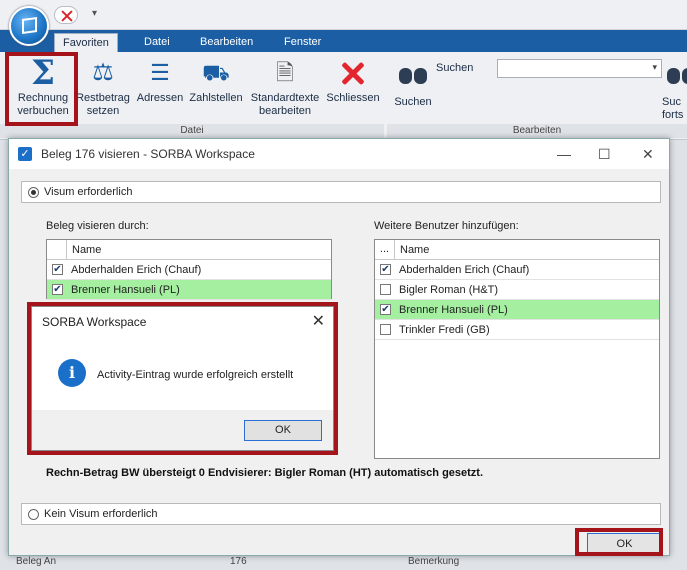  I want to click on suchen-button: Suchen, so click(413, 83).